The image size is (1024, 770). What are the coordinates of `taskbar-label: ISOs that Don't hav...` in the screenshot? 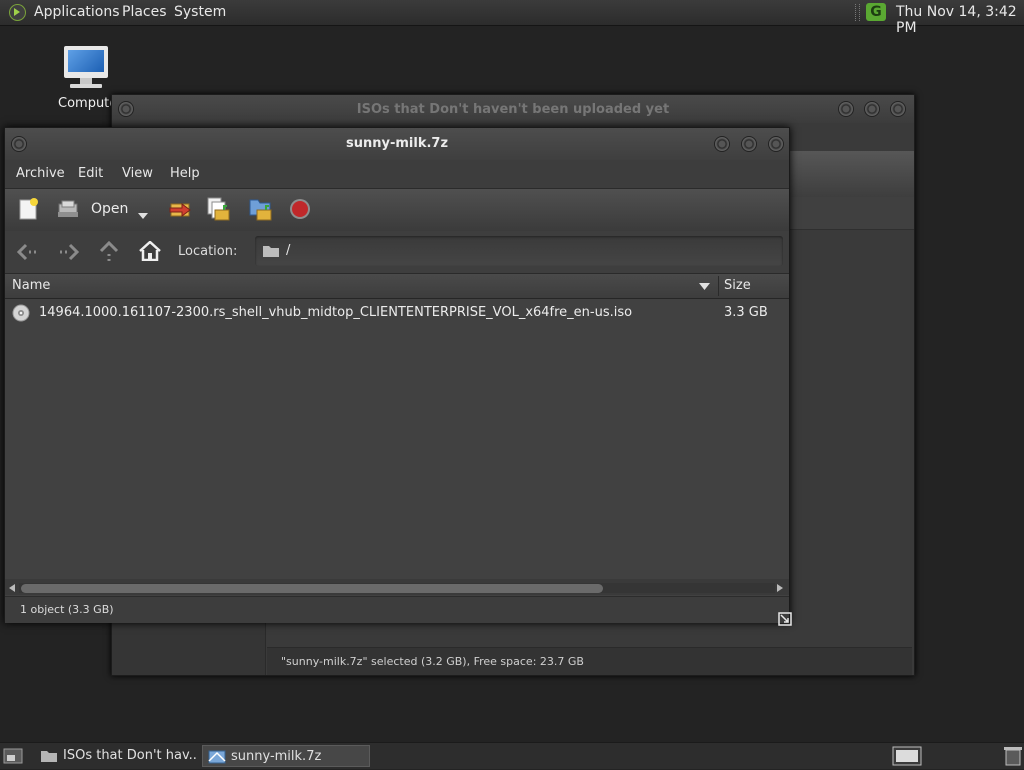 It's located at (130, 755).